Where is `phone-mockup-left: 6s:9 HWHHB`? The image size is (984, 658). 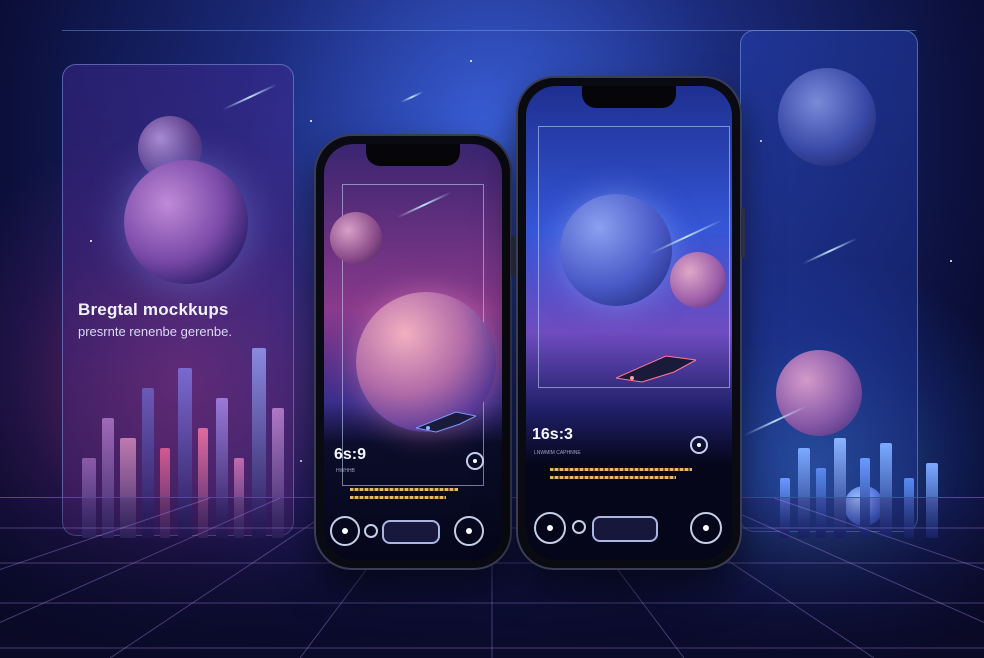 phone-mockup-left: 6s:9 HWHHB is located at coordinates (415, 352).